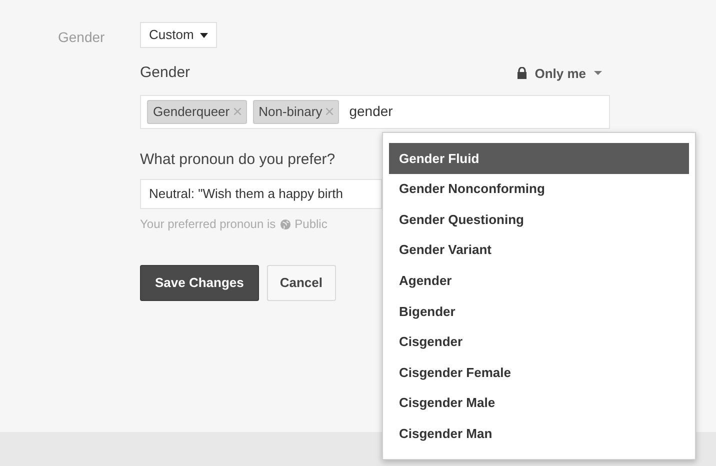 The width and height of the screenshot is (716, 466). I want to click on suggestion-item: Cisgender Female, so click(539, 372).